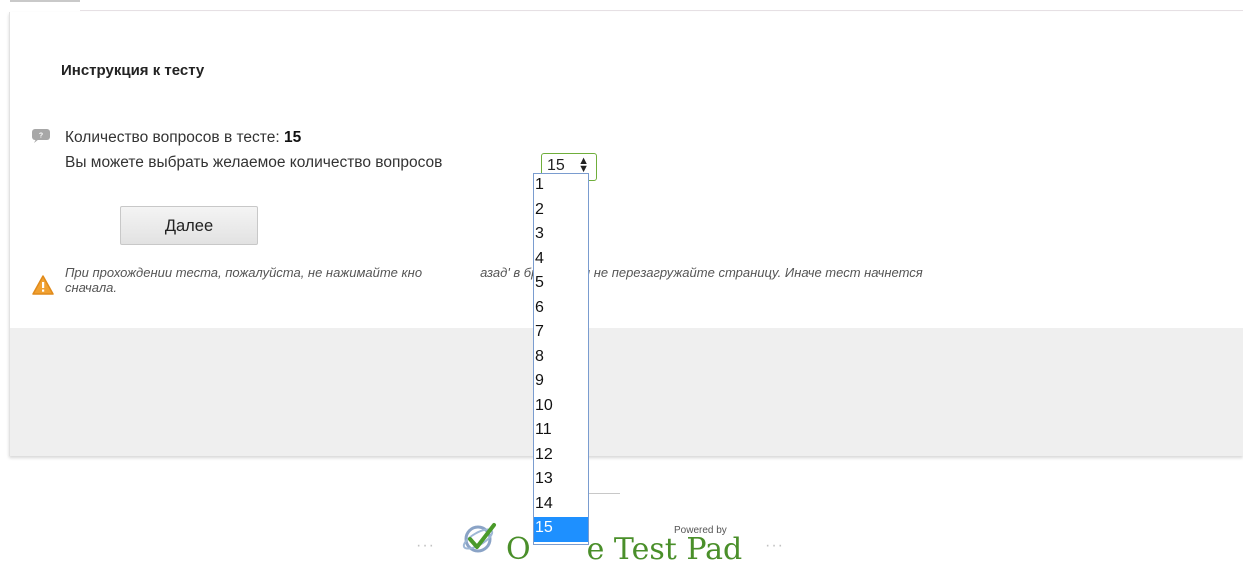 This screenshot has width=1243, height=567. What do you see at coordinates (133, 70) in the screenshot?
I see `page-title: Инструкция к тесту` at bounding box center [133, 70].